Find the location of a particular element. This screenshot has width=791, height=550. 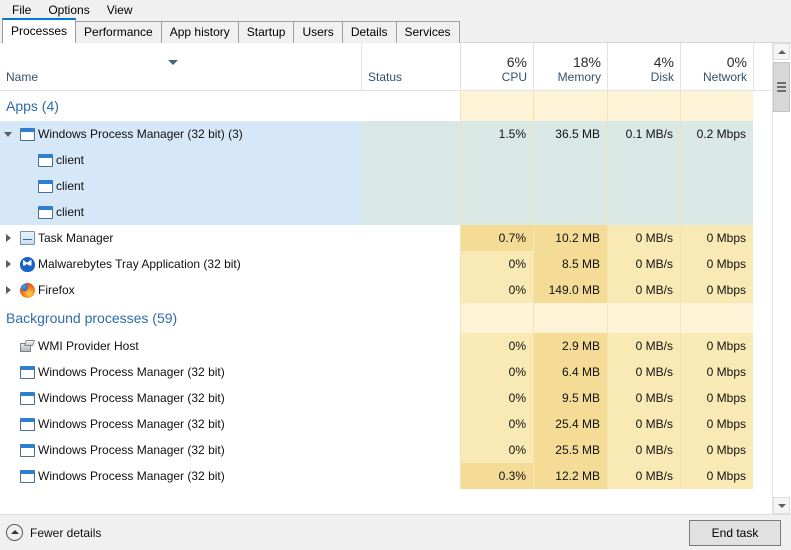

column-header-cpu: 6% CPU is located at coordinates (496, 66).